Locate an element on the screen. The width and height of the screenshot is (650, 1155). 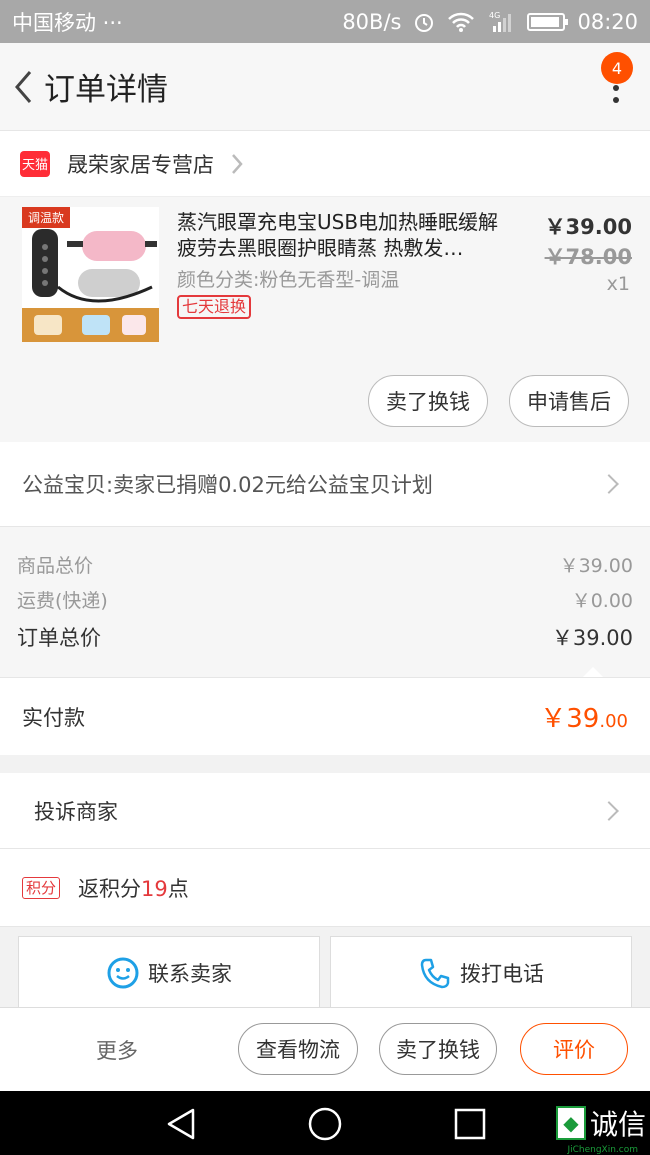
bottom-action-bar: 更多 查看物流 卖了换钱 评价 is located at coordinates (325, 1049).